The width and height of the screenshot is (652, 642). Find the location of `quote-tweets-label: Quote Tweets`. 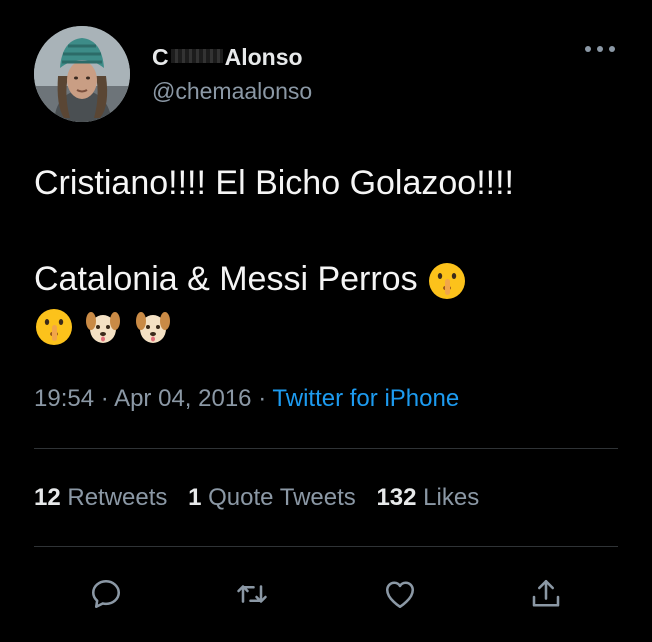

quote-tweets-label: Quote Tweets is located at coordinates (282, 497).